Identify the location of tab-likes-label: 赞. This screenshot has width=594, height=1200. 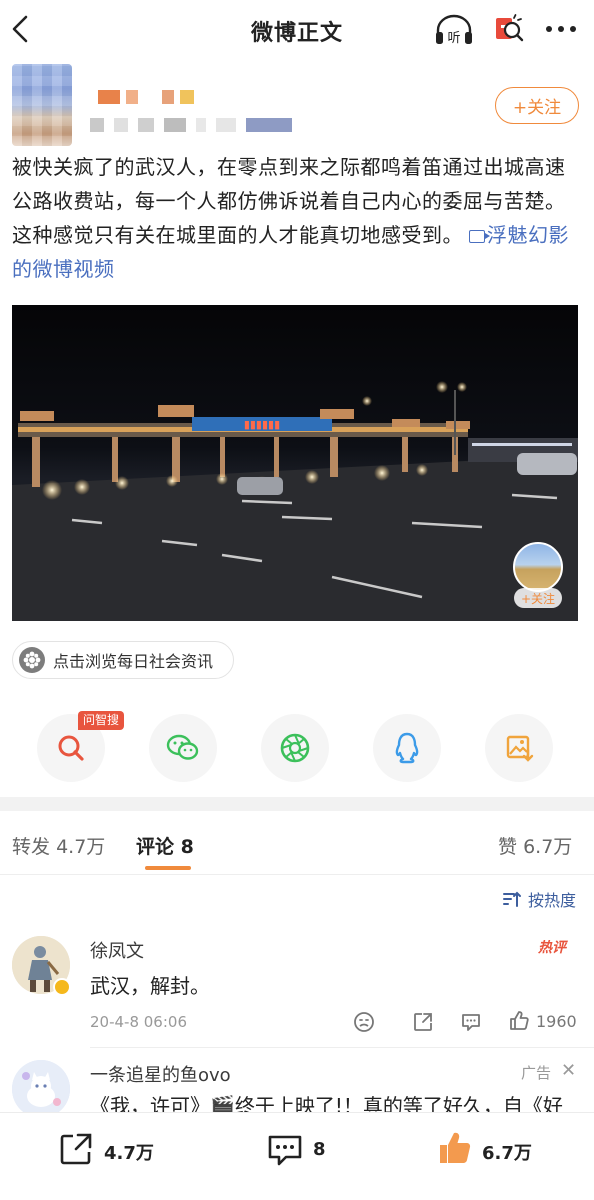
(508, 847).